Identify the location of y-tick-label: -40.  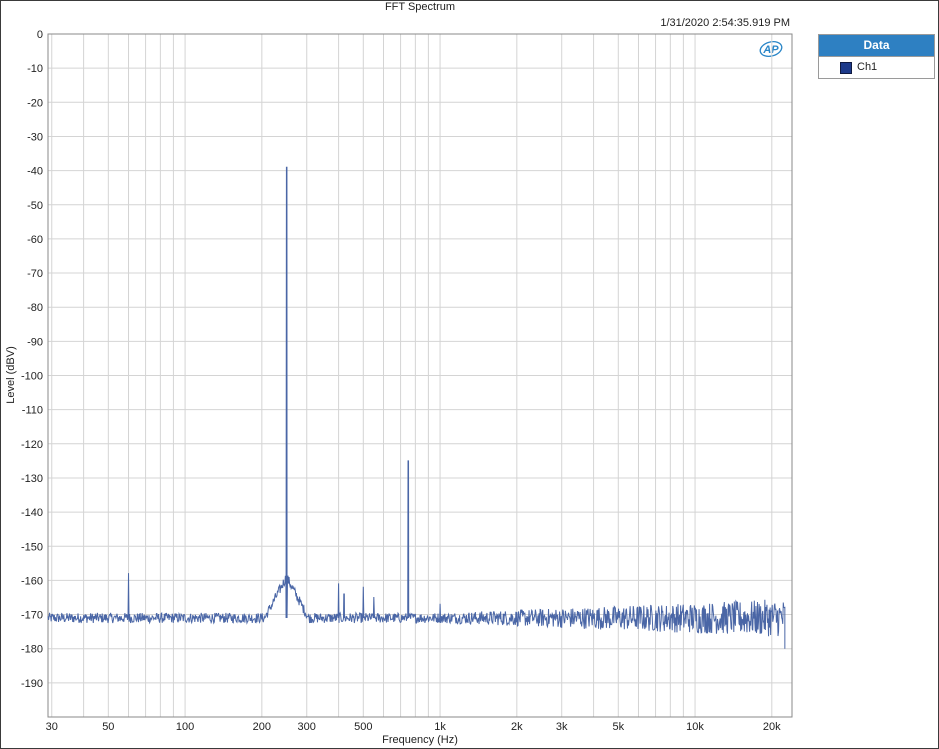
(35, 172).